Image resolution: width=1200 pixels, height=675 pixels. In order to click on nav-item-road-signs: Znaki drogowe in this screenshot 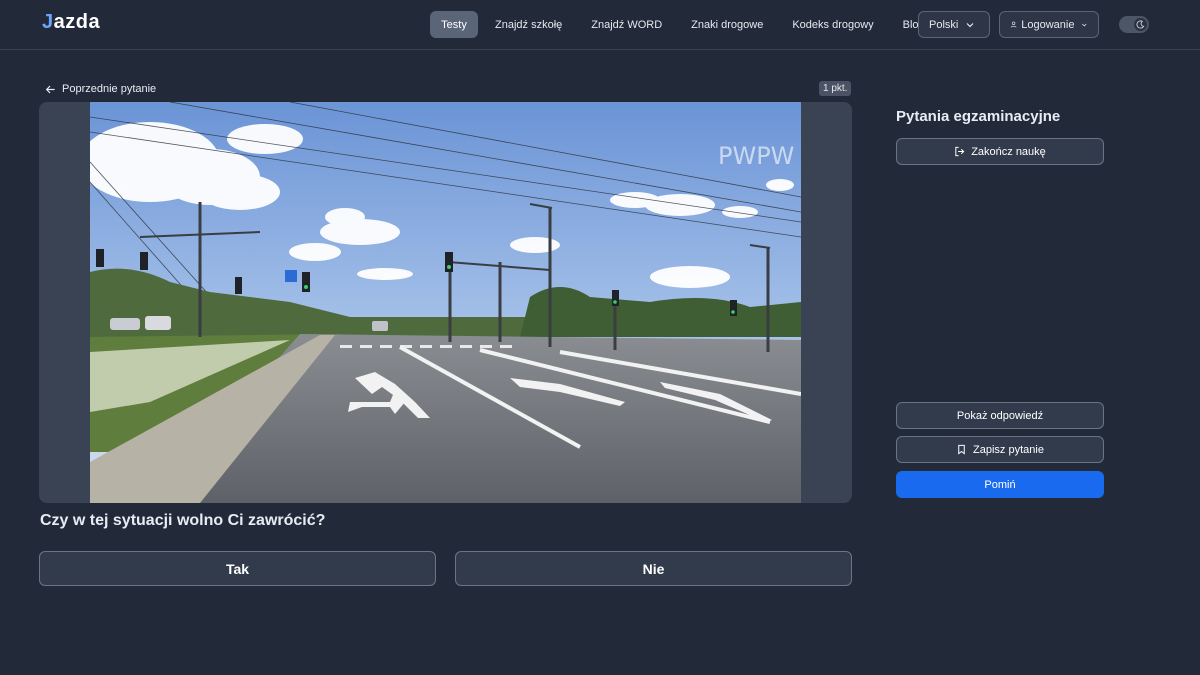, I will do `click(727, 24)`.